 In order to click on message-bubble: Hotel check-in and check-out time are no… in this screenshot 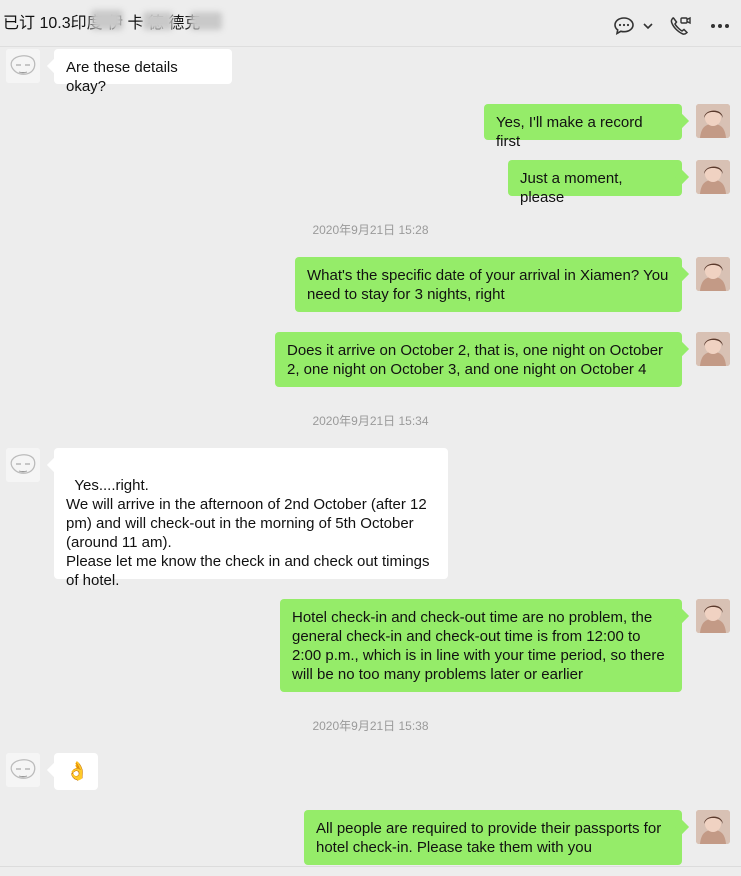, I will do `click(481, 645)`.